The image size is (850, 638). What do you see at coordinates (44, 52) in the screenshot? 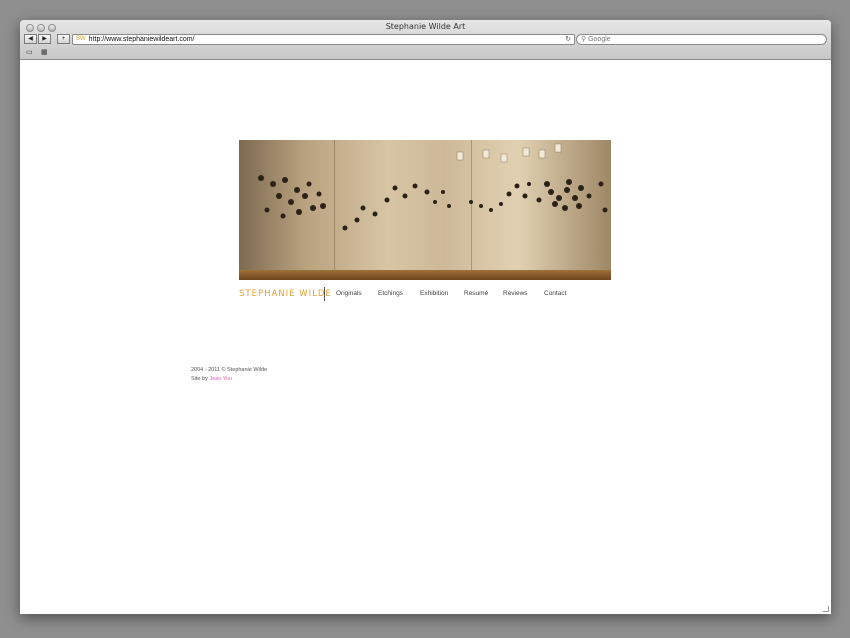
I see `top-sites-icon: ▦` at bounding box center [44, 52].